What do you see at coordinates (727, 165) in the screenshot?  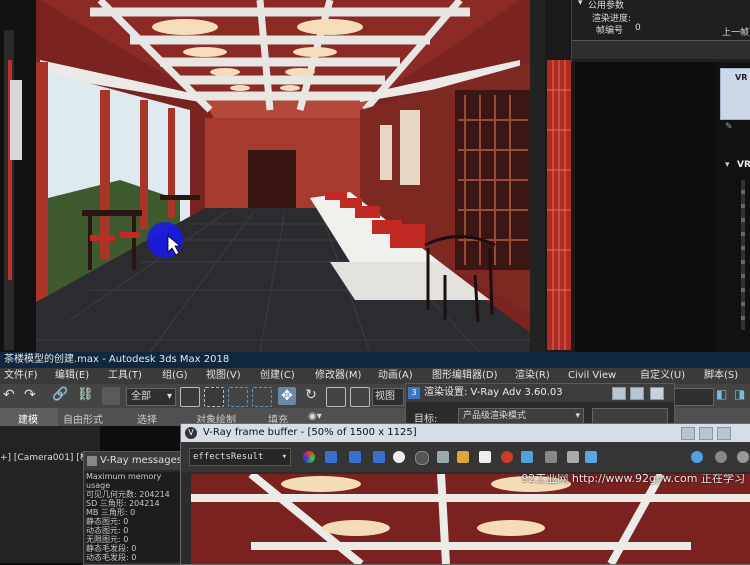 I see `rollout-toggle-icon: ▾` at bounding box center [727, 165].